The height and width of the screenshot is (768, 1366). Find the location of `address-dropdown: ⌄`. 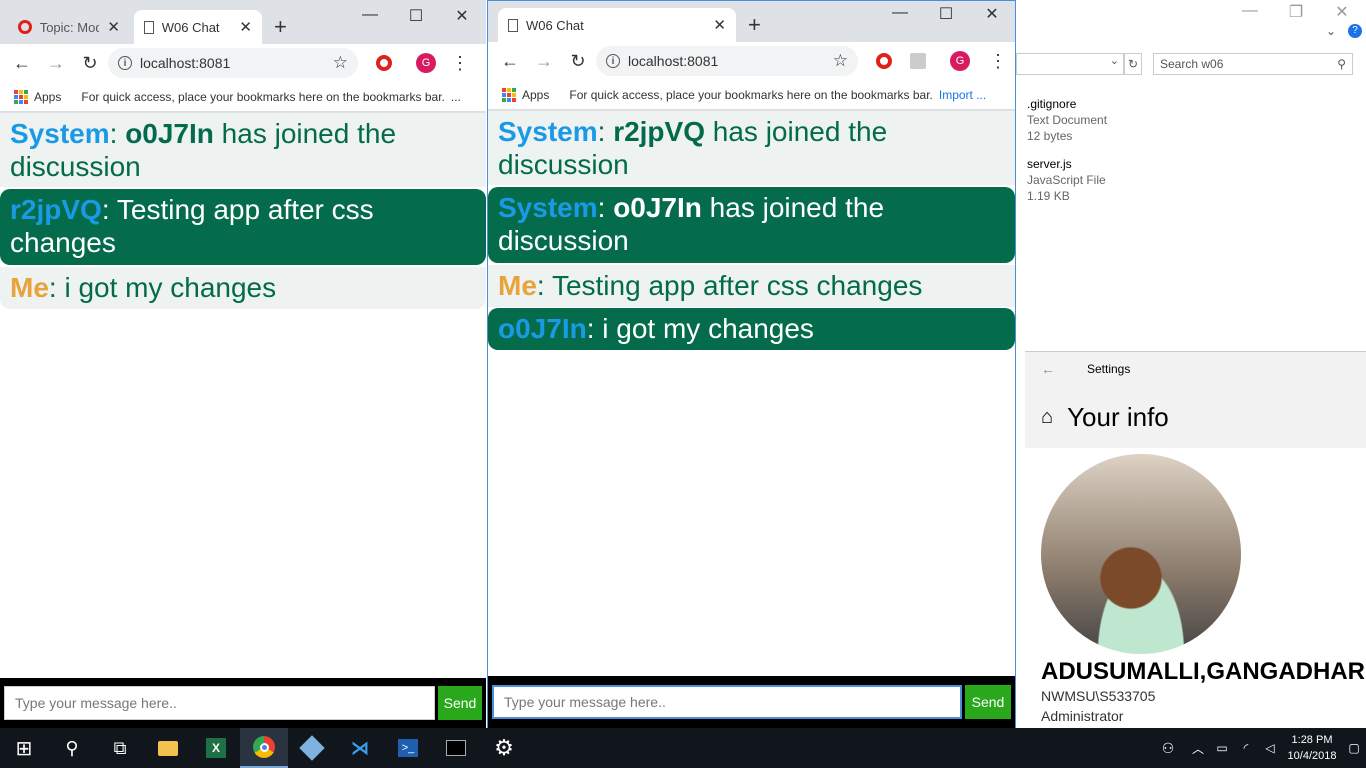

address-dropdown: ⌄ is located at coordinates (1070, 64).